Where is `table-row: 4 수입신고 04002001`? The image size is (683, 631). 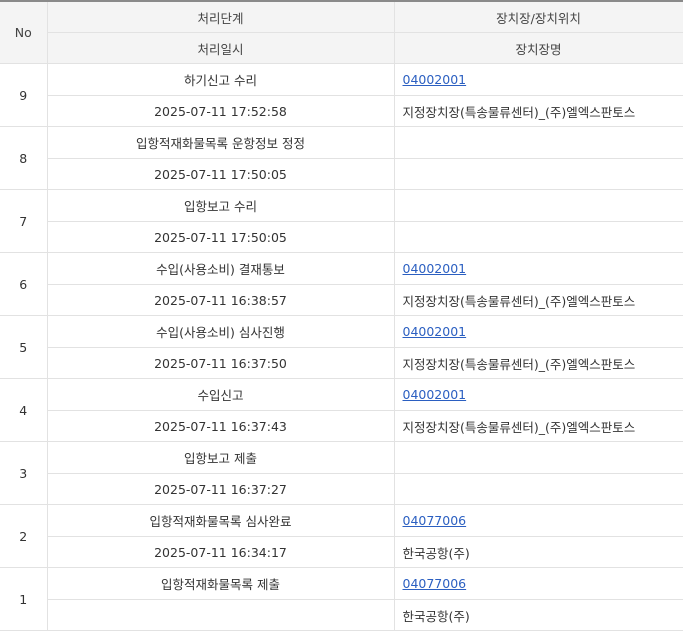 table-row: 4 수입신고 04002001 is located at coordinates (341, 410).